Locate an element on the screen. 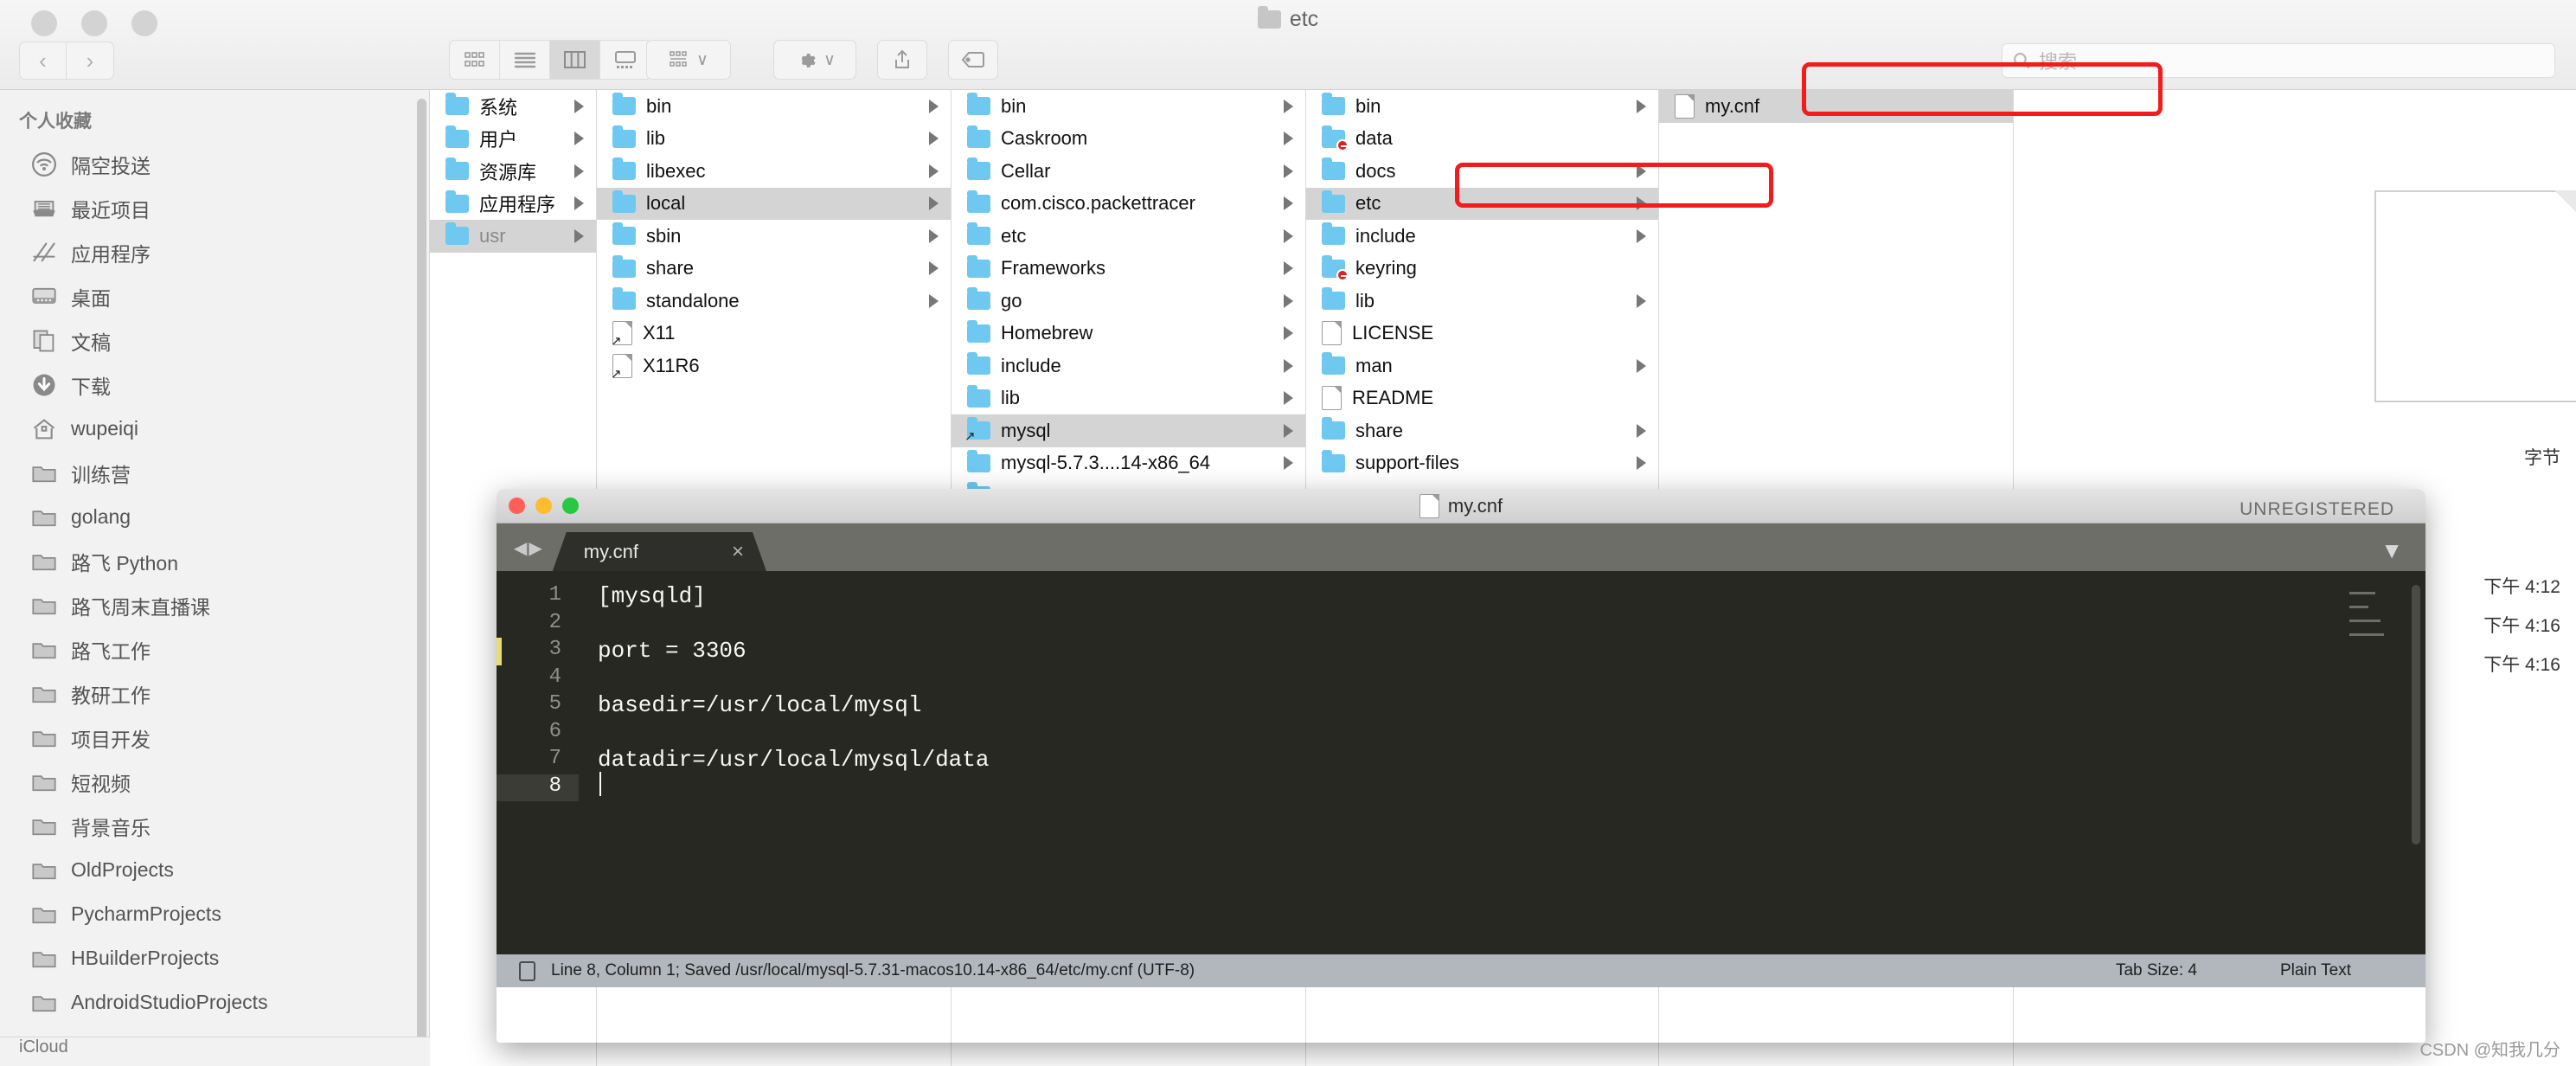  sidebar-item-7: 训练营 is located at coordinates (214, 473).